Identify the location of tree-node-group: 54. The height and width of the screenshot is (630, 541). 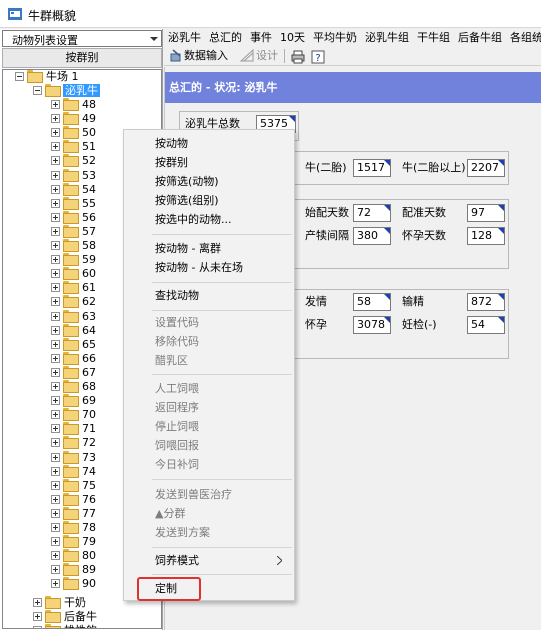
(74, 189).